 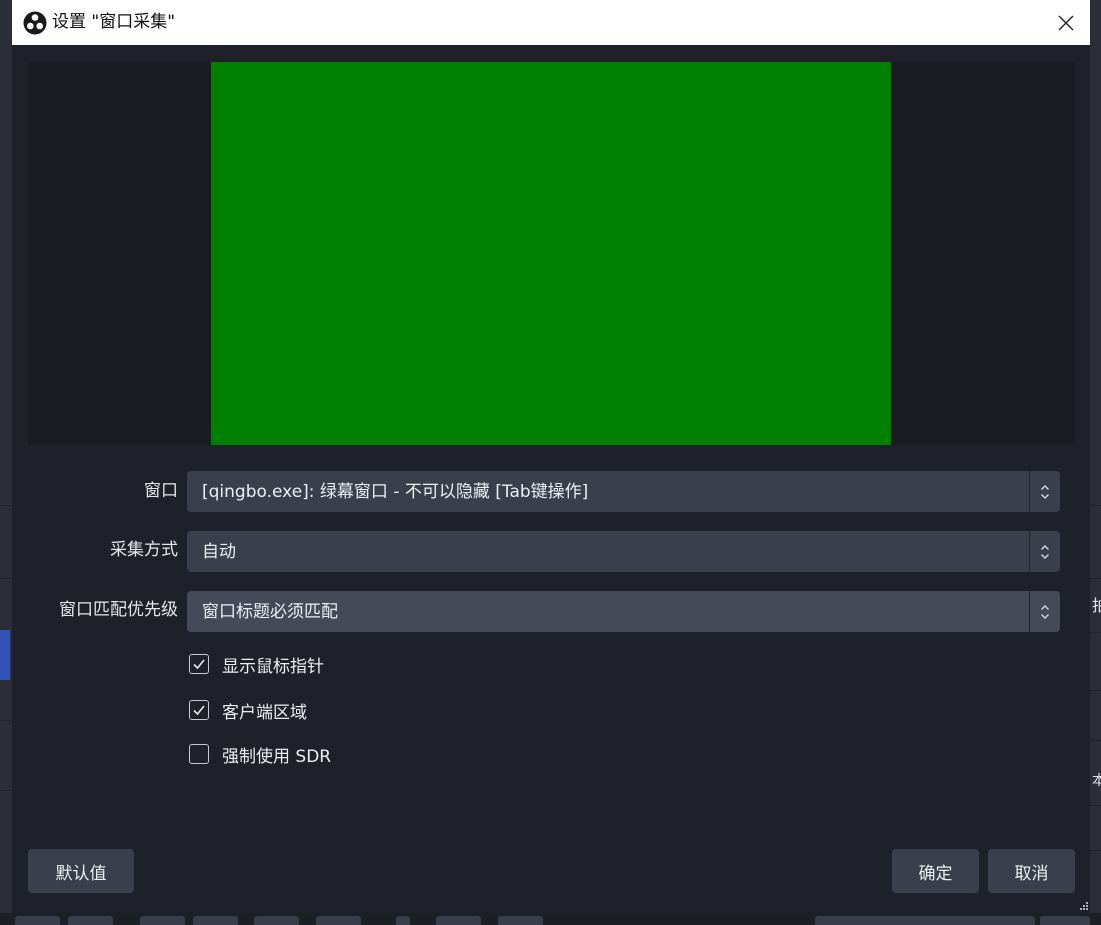 I want to click on window-select-arrow, so click(x=1044, y=491).